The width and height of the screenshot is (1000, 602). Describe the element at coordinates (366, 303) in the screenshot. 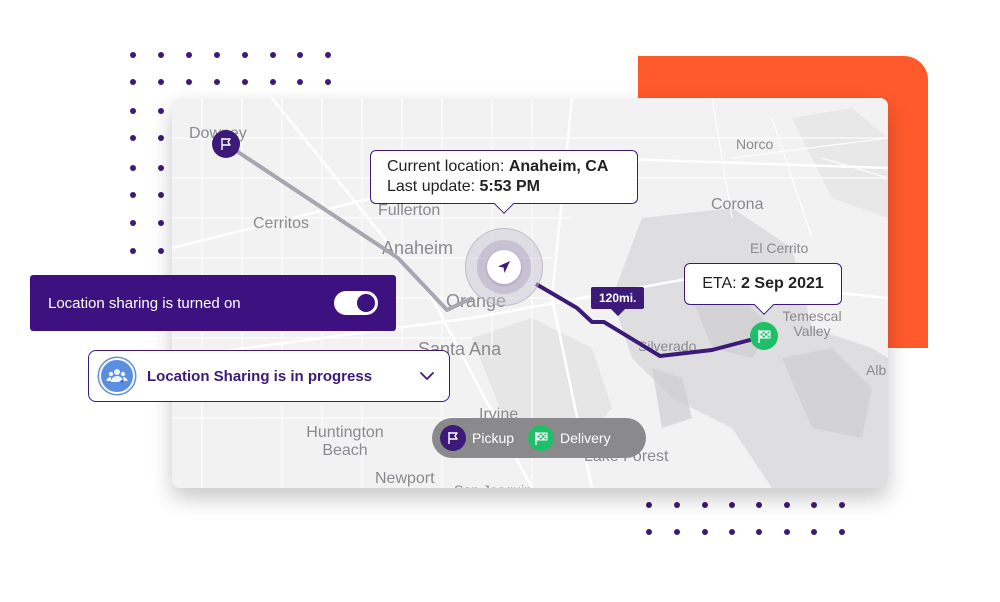

I see `toggle-knob` at that location.